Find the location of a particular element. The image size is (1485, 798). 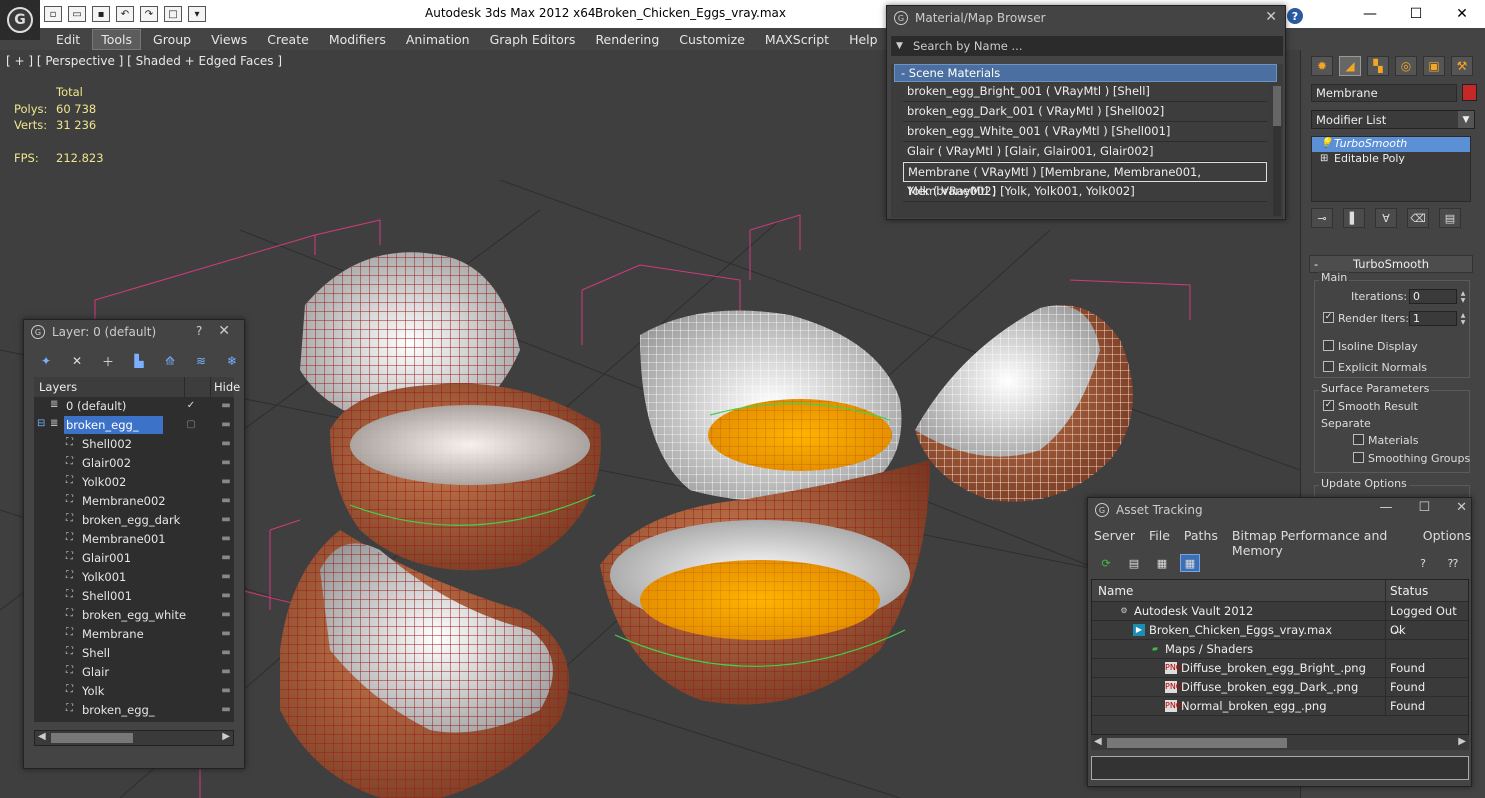

hide-column-header: Hide is located at coordinates (227, 387).